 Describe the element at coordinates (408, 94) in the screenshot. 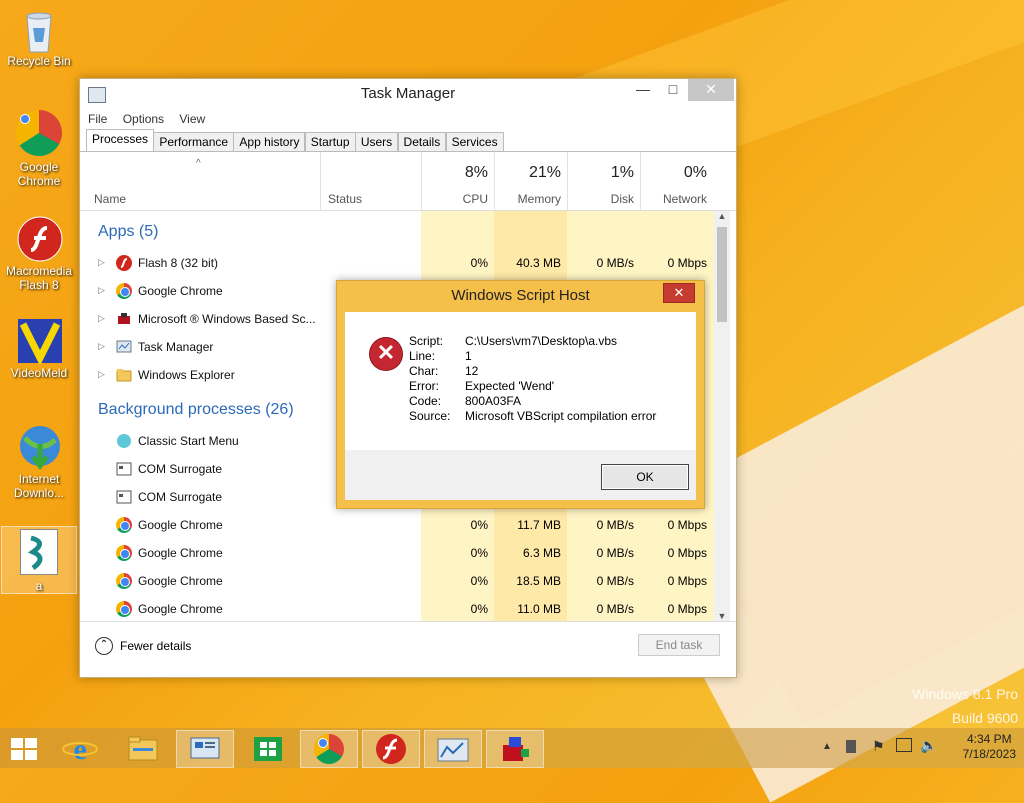

I see `title-bar: Task Manager — □ ✕` at that location.